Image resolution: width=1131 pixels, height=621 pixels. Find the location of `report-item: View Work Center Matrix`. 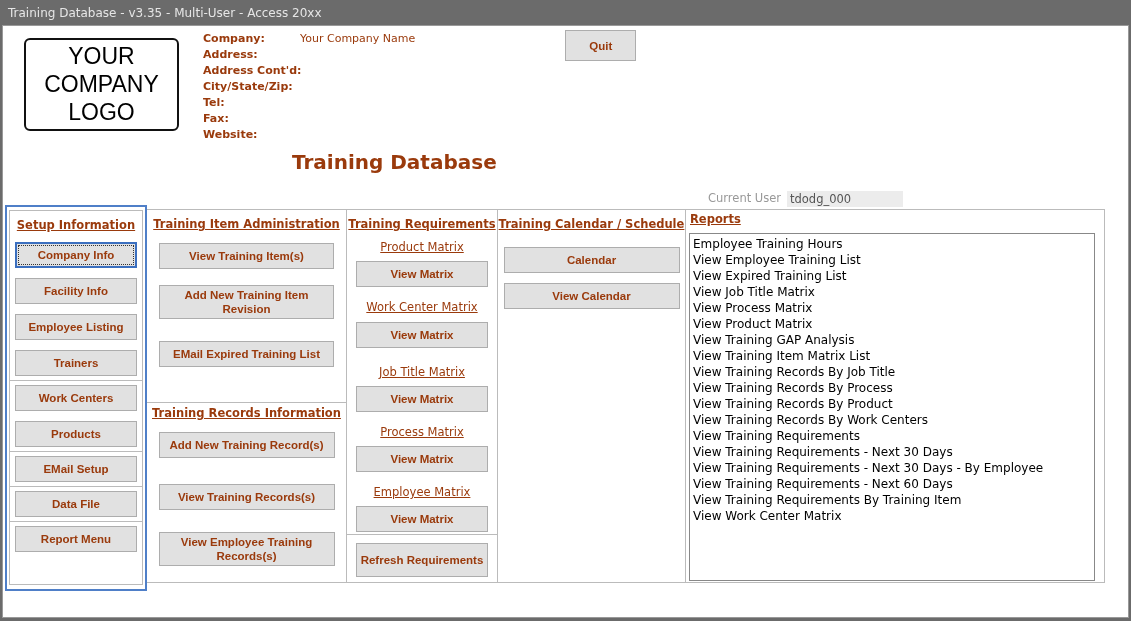

report-item: View Work Center Matrix is located at coordinates (892, 516).